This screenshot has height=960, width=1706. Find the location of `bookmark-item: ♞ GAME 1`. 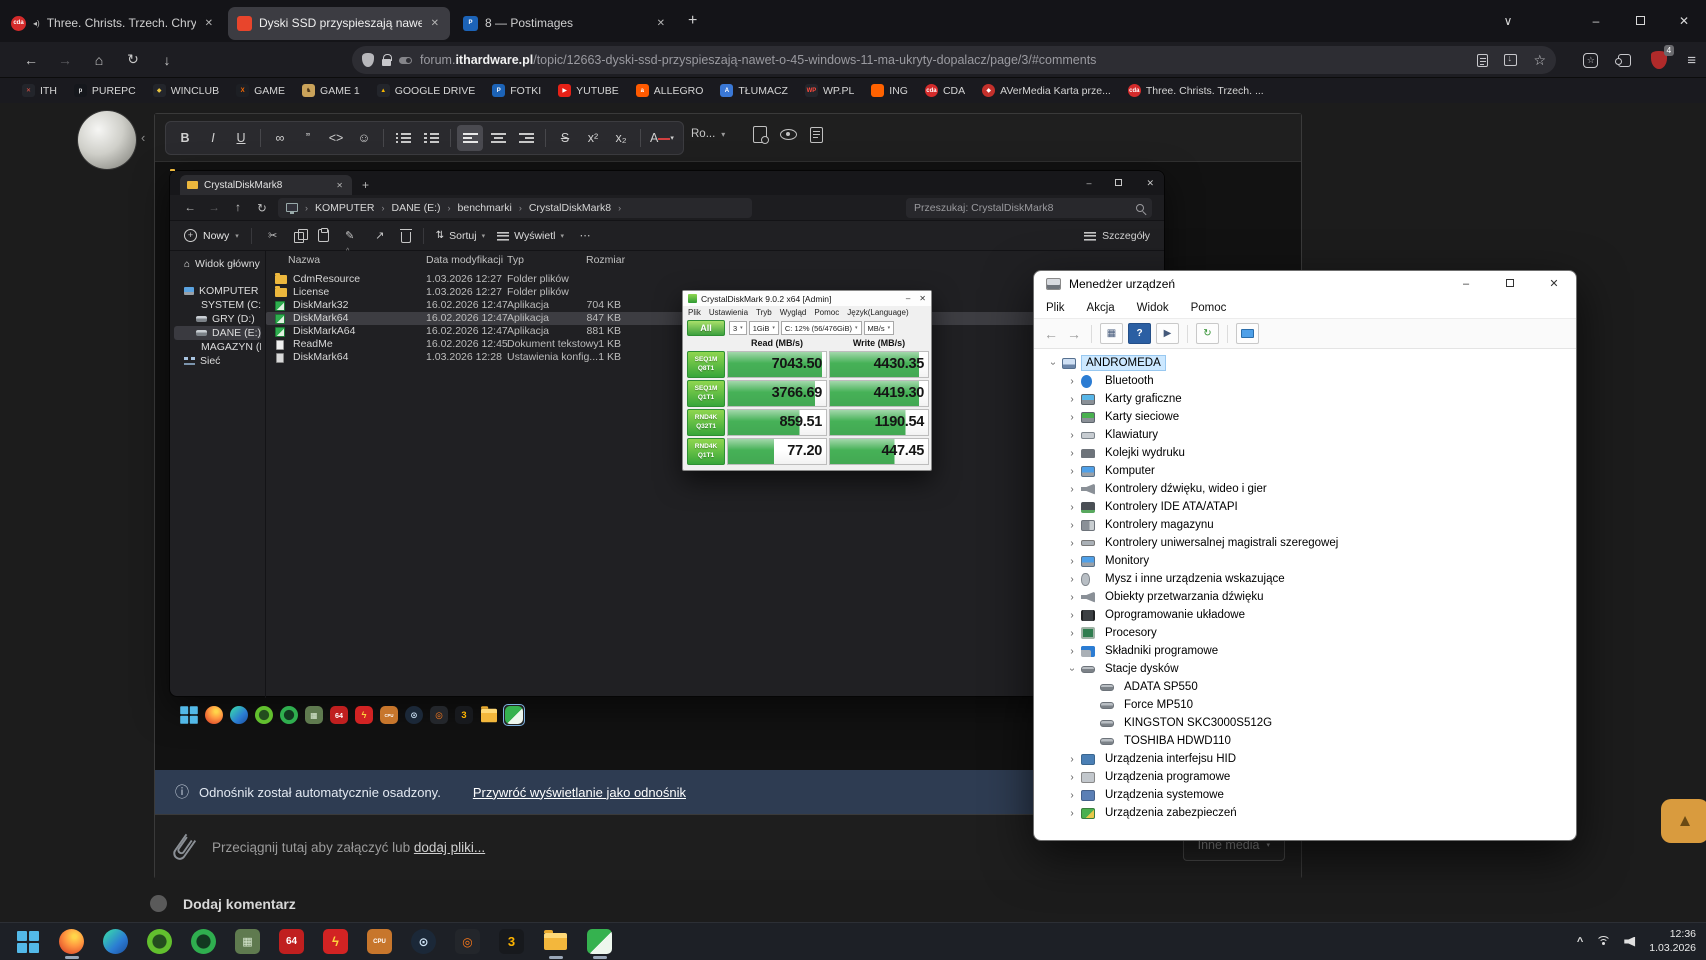

bookmark-item: ♞ GAME 1 is located at coordinates (331, 90).